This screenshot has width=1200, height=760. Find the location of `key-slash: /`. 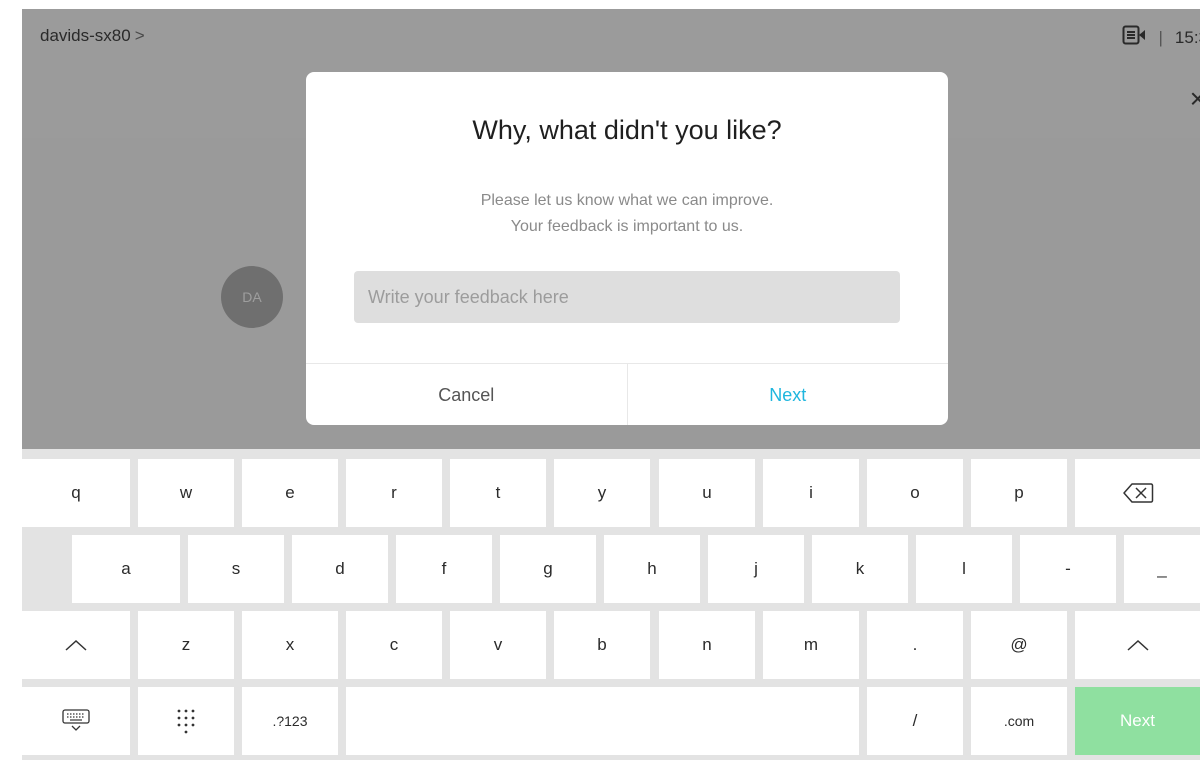

key-slash: / is located at coordinates (915, 721).